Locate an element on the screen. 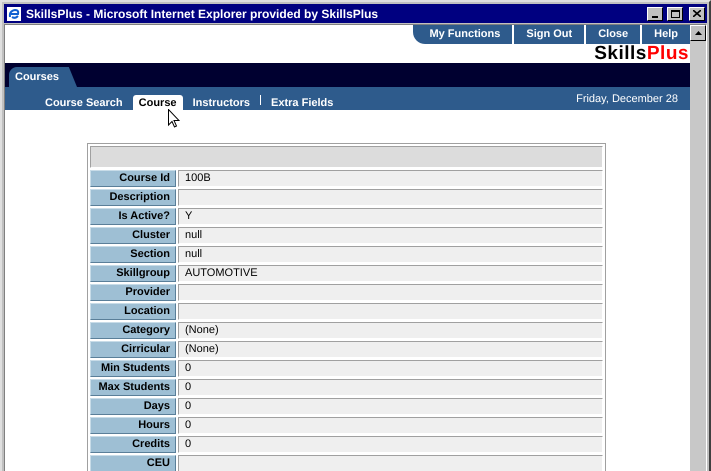 This screenshot has width=711, height=471. field-label: Course Id is located at coordinates (133, 178).